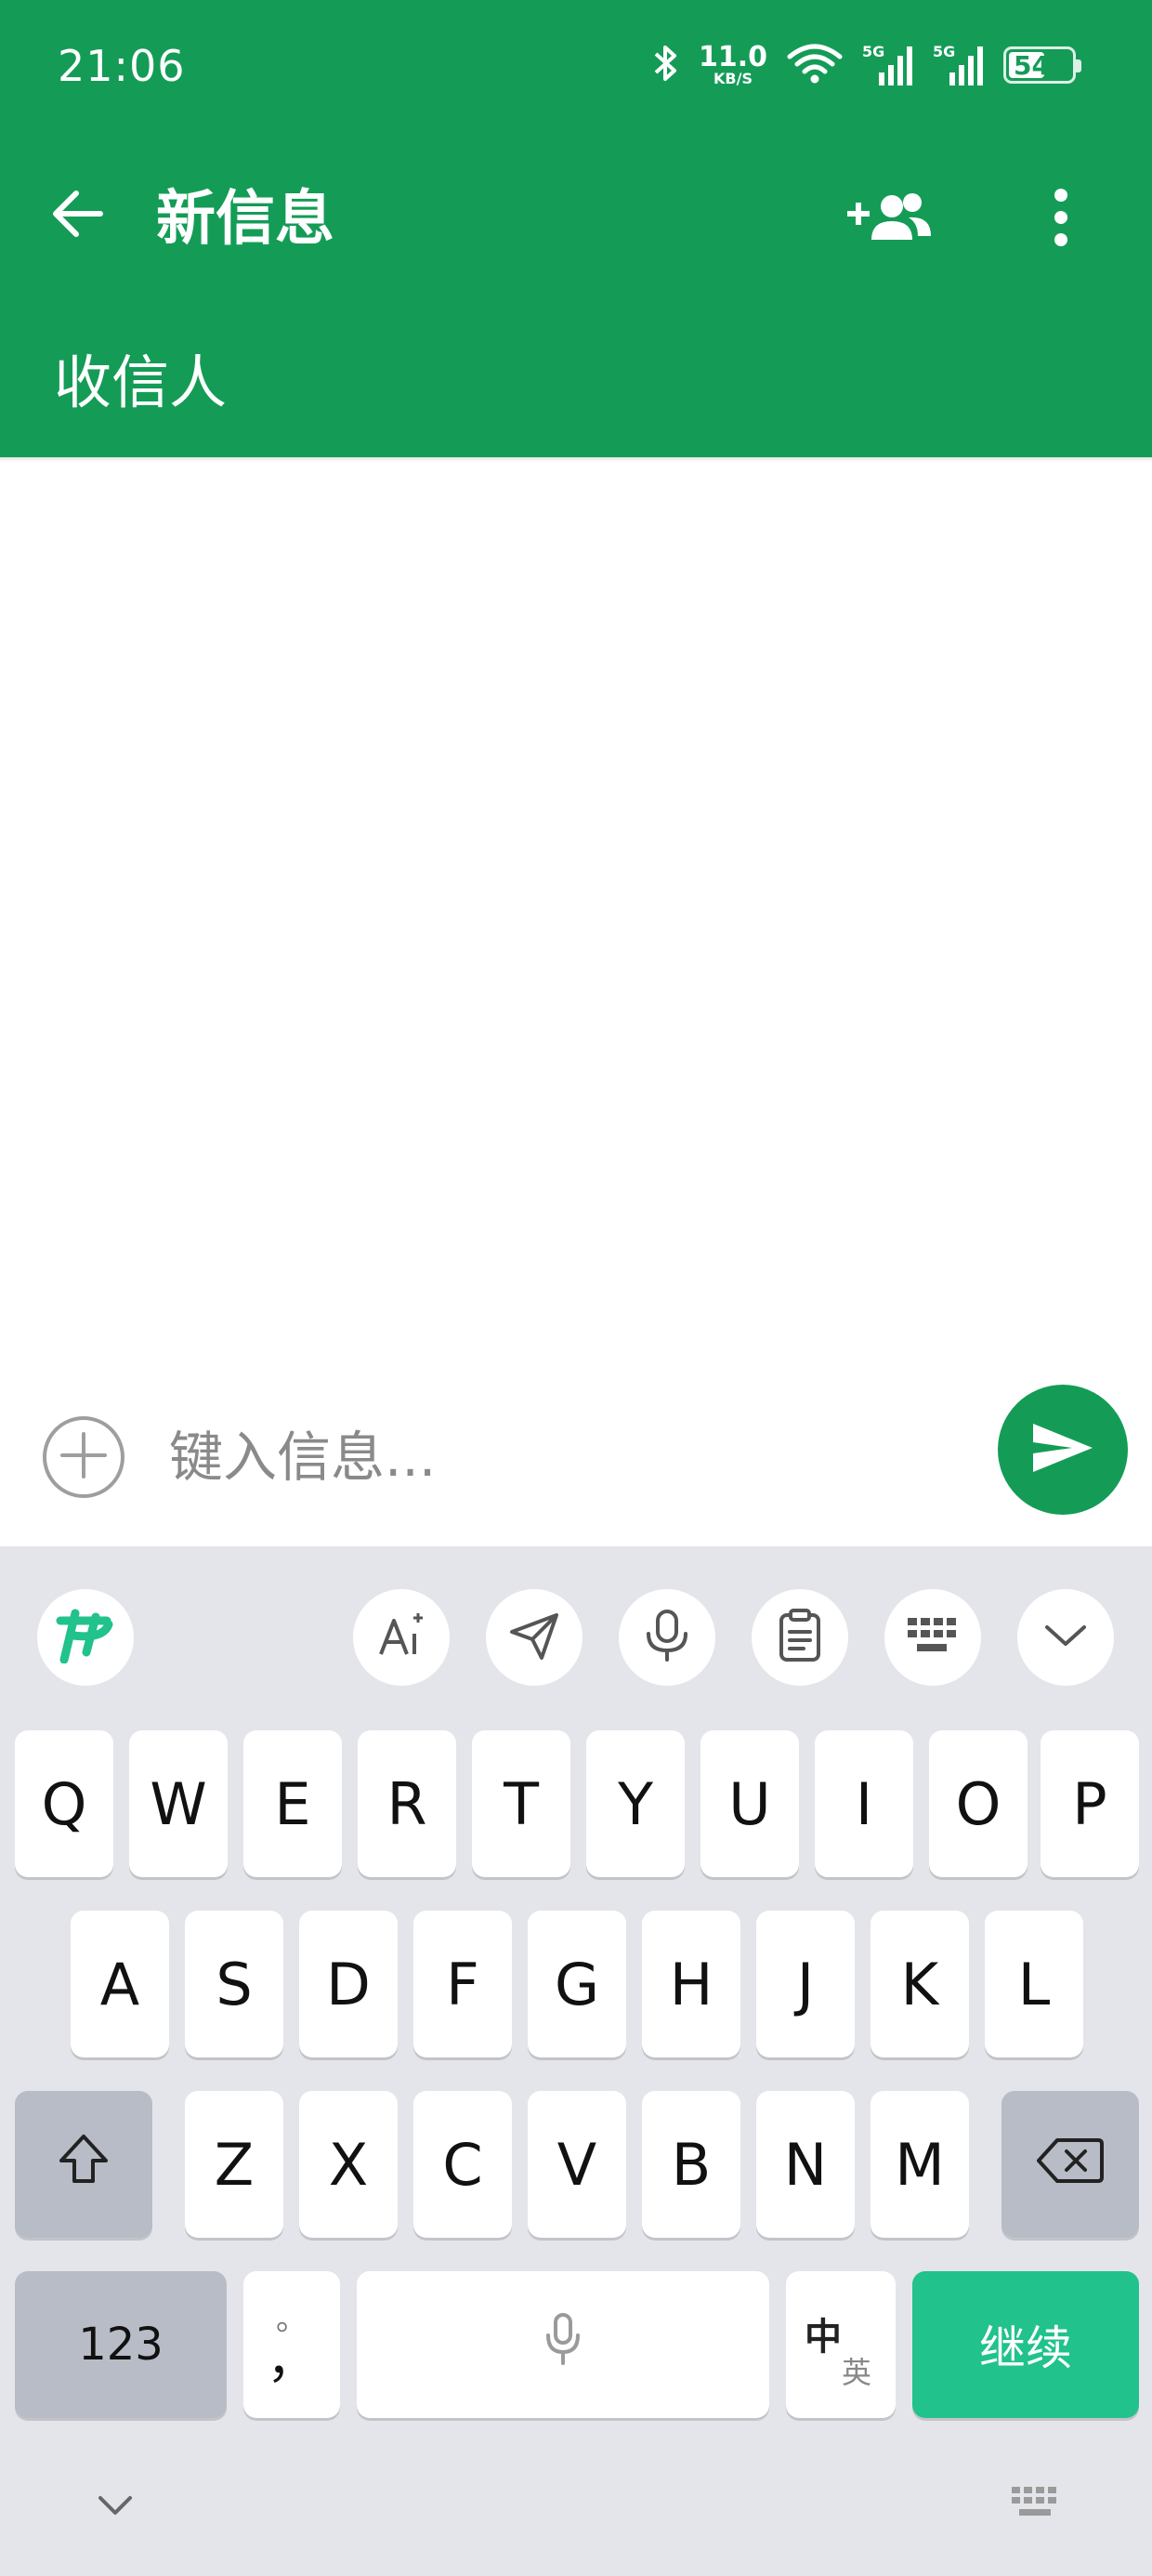 The image size is (1152, 2576). I want to click on punctuation-key: 。 ，, so click(291, 2344).